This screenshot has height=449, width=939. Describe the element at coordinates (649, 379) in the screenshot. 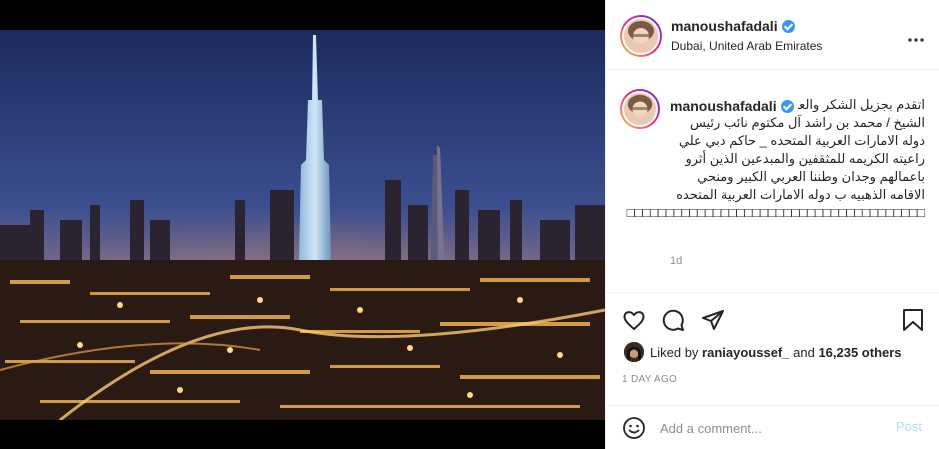

I see `posted-time: 1 DAY AGO` at that location.